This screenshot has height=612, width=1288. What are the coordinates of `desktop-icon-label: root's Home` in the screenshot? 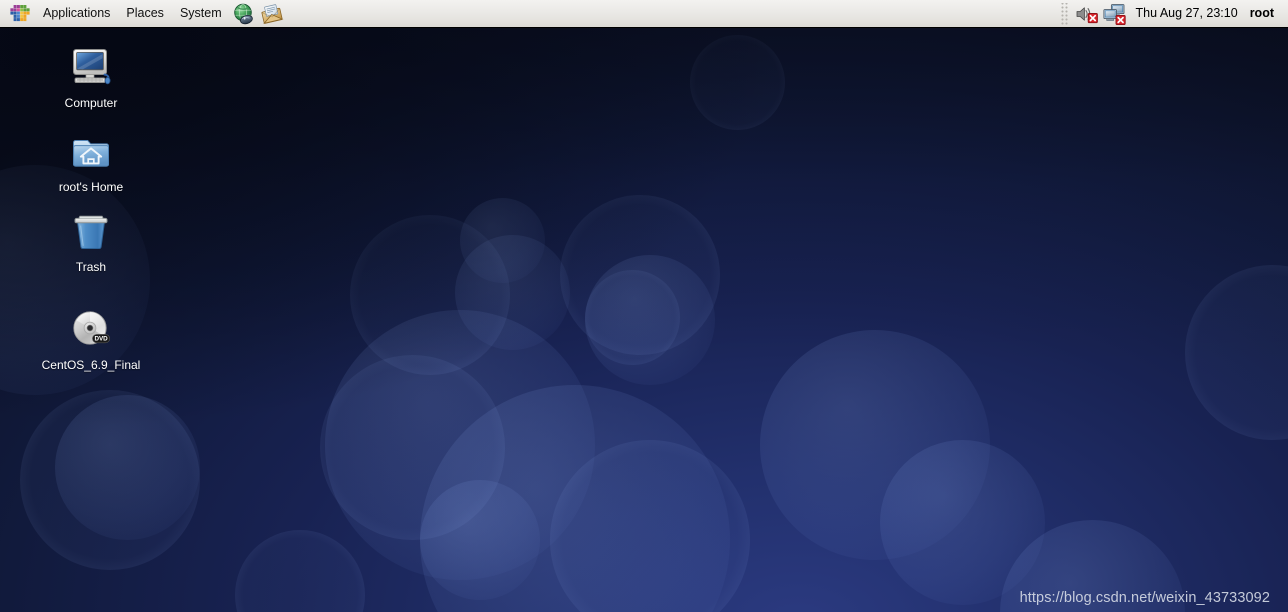 It's located at (91, 187).